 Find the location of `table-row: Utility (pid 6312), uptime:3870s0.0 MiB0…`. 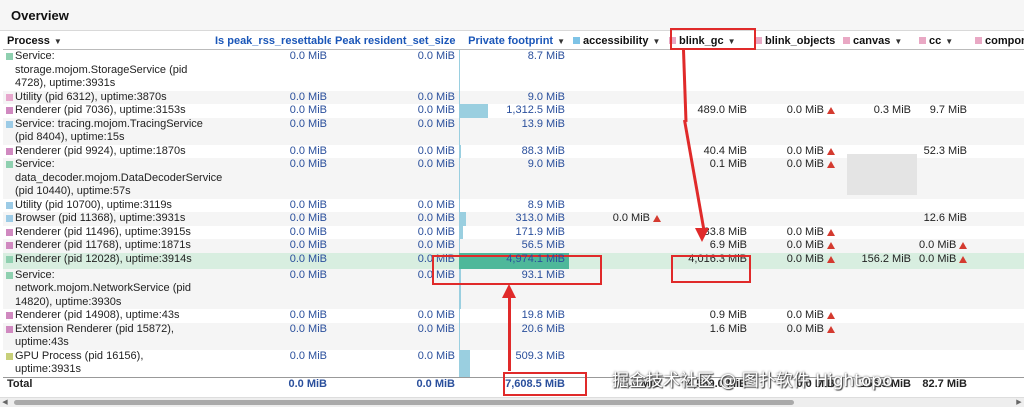

table-row: Utility (pid 6312), uptime:3870s0.0 MiB0… is located at coordinates (513, 98).